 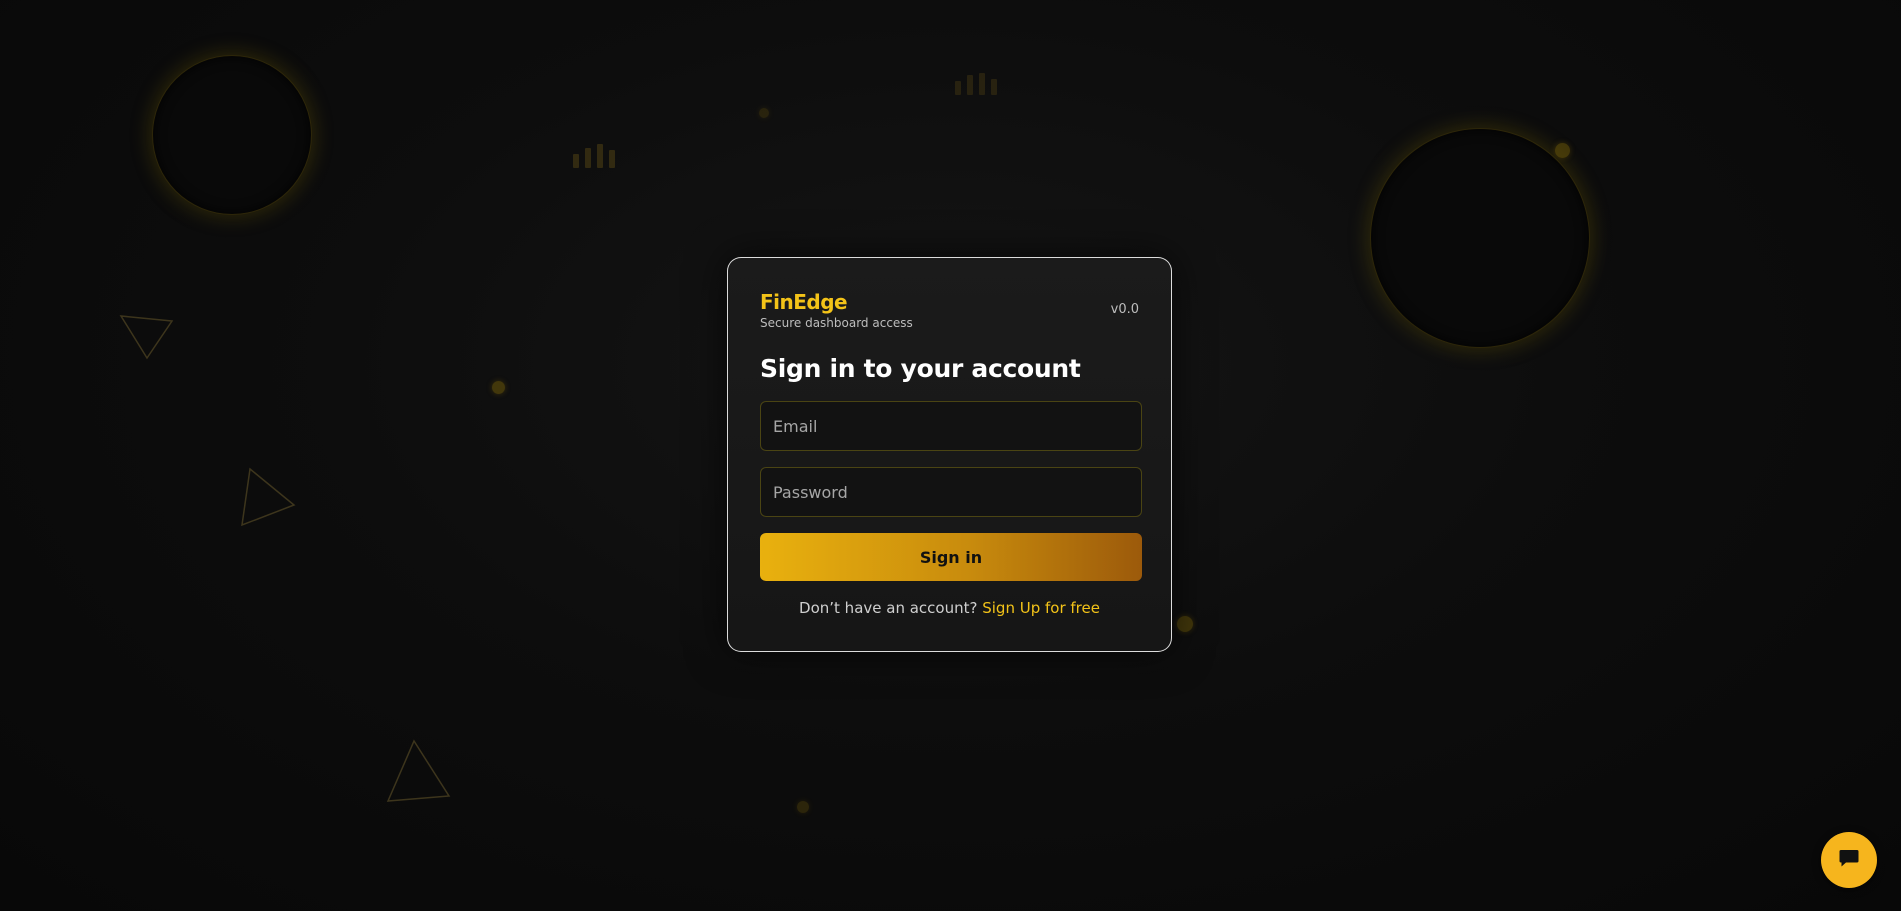 What do you see at coordinates (232, 135) in the screenshot?
I see `decorative-ring-left` at bounding box center [232, 135].